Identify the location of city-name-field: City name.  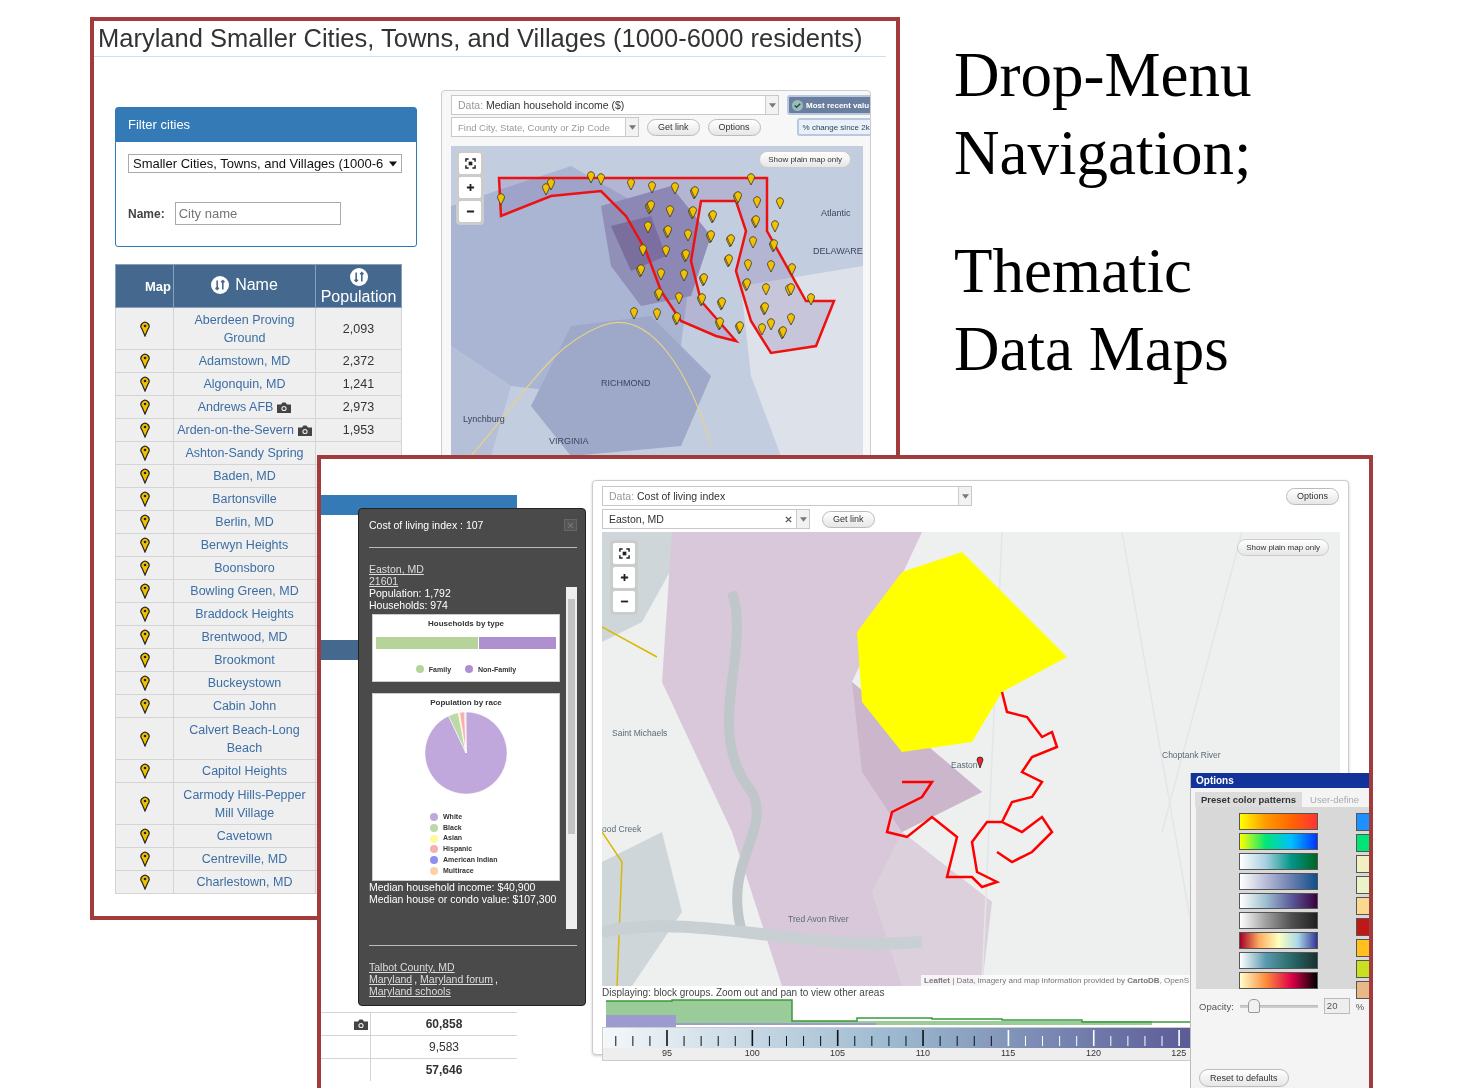
(257, 213).